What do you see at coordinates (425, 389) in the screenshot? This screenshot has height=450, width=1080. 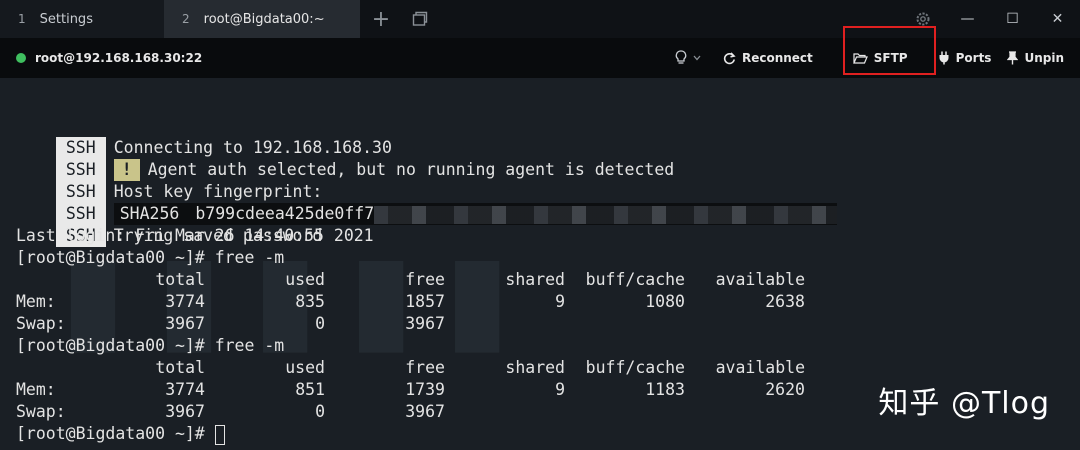 I see `cell-free: 1739` at bounding box center [425, 389].